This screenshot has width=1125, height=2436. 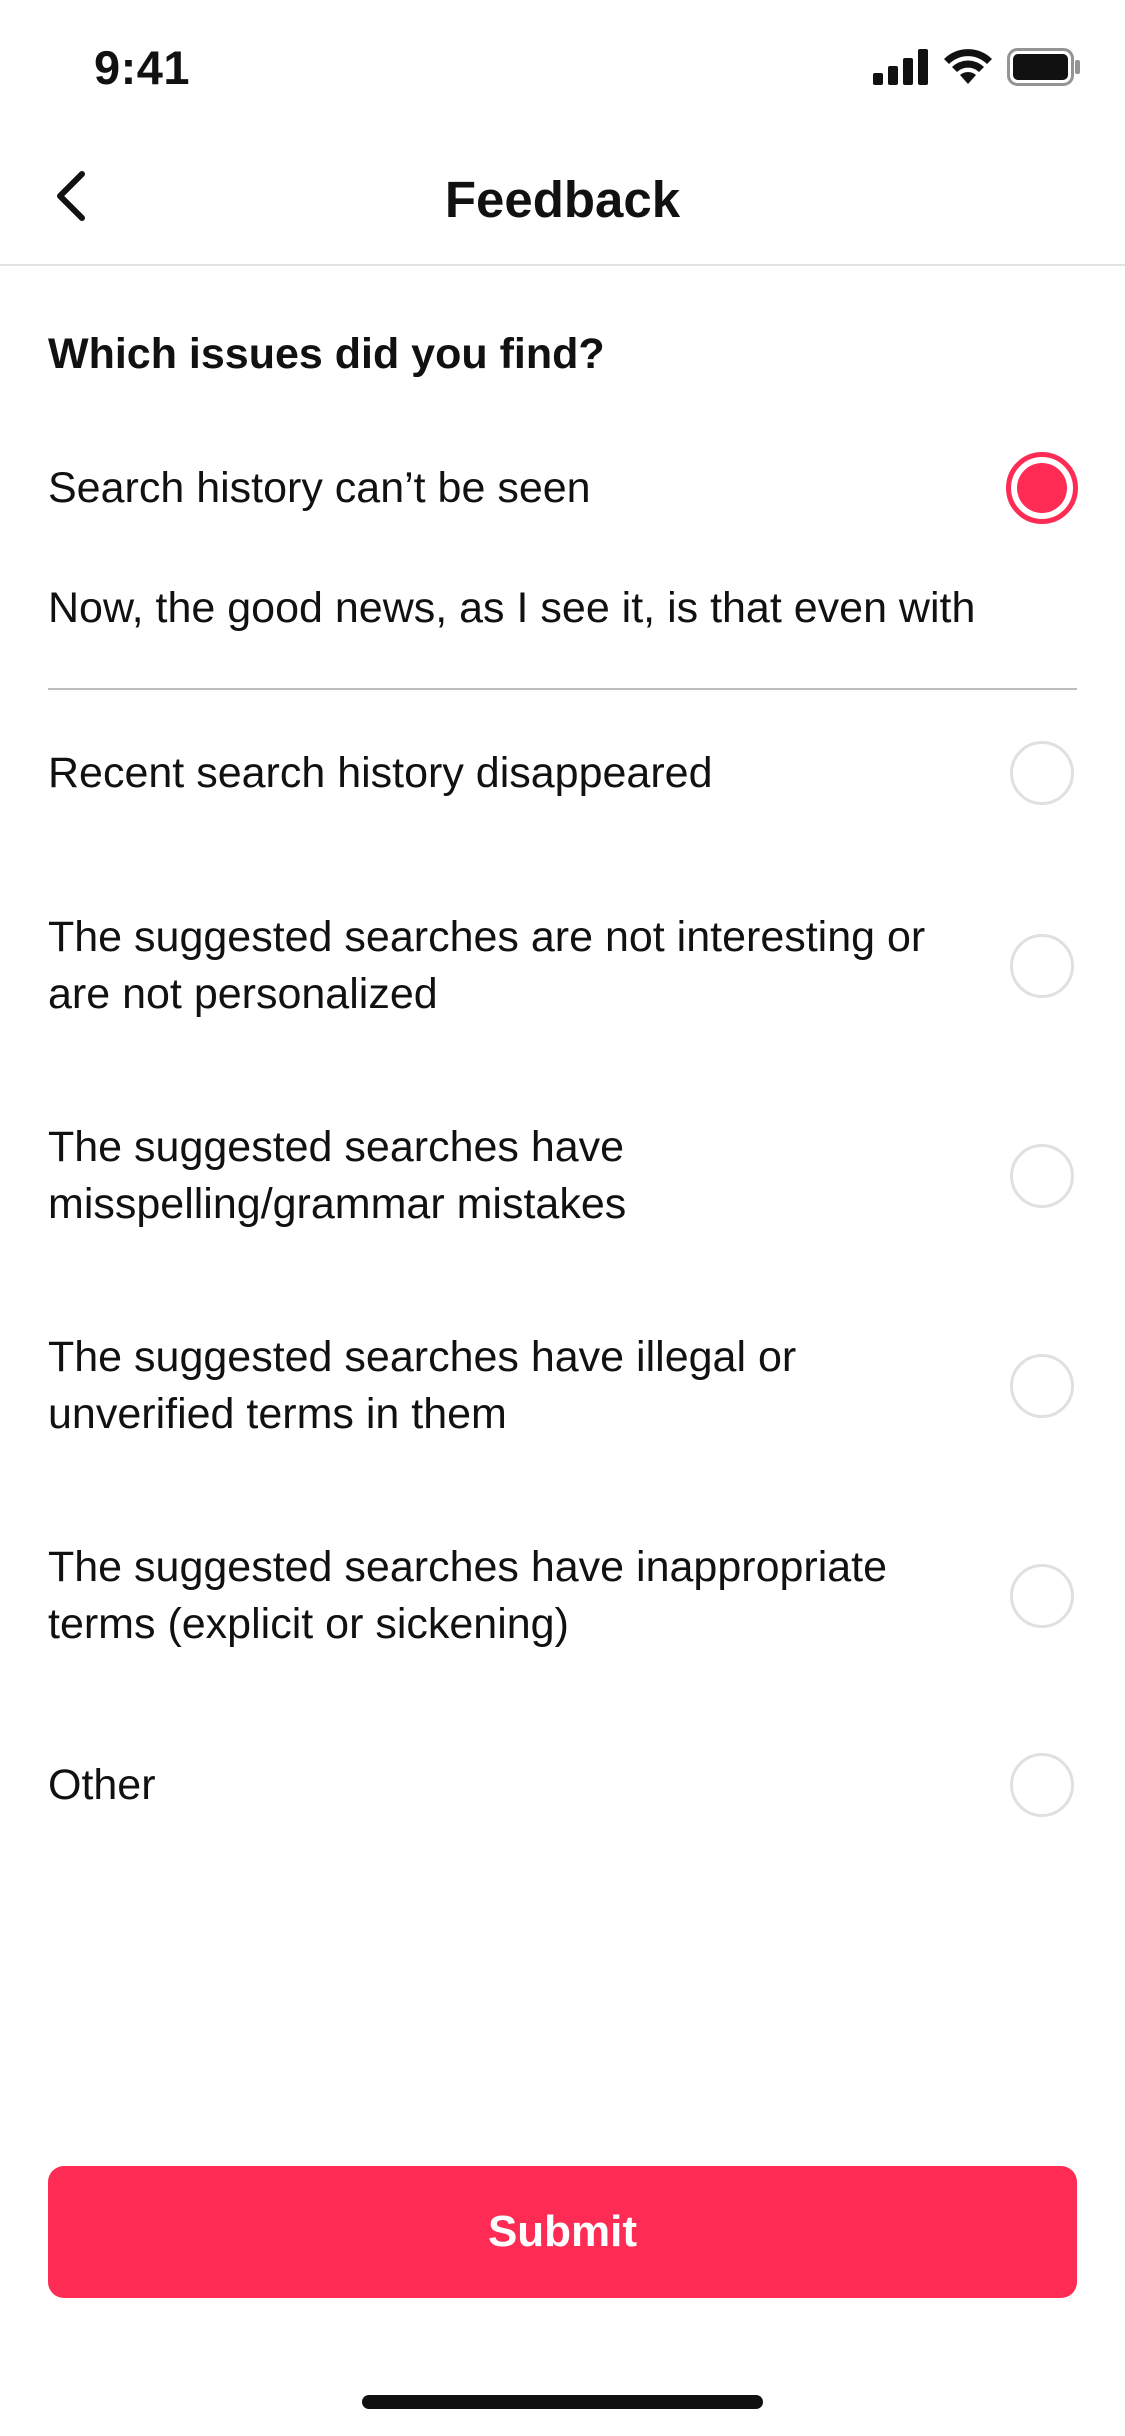 I want to click on option-recent-search-history-disappeared: Recent search history disappeared, so click(x=562, y=773).